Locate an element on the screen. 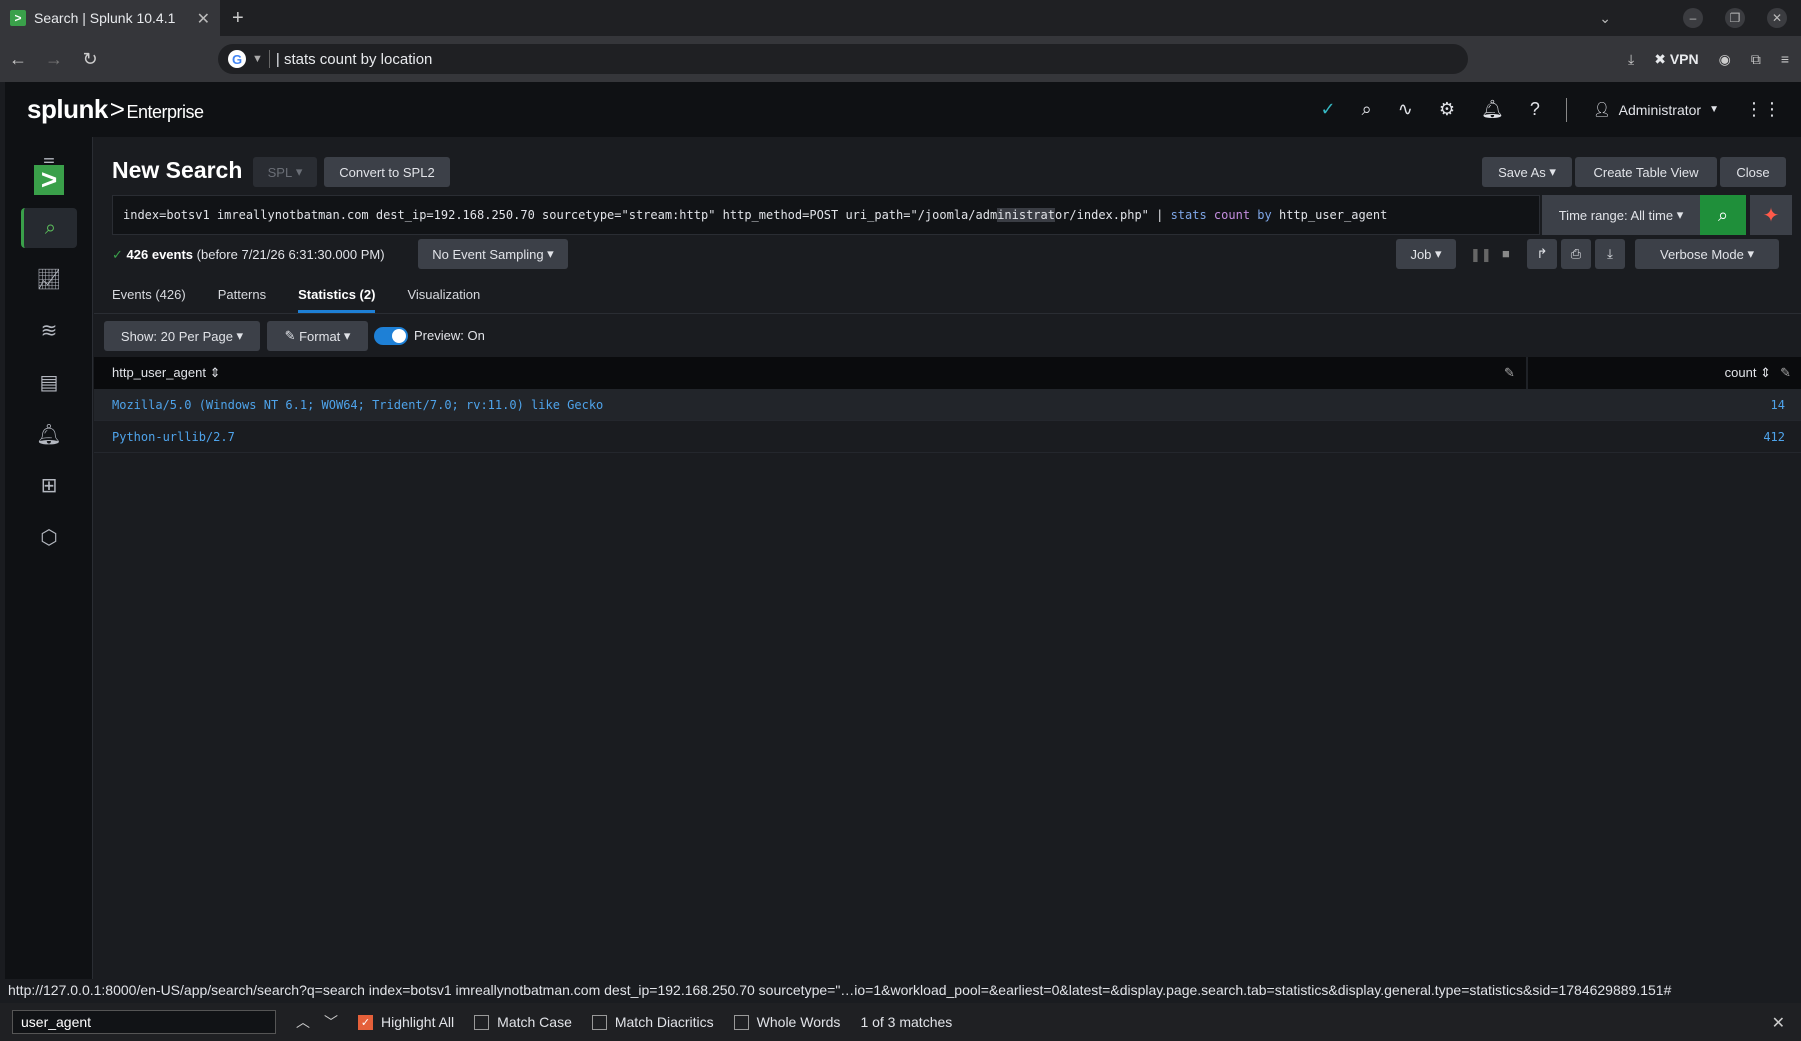 The height and width of the screenshot is (1041, 1801). search-mode-dropdown: Verbose Mode ▾ is located at coordinates (1707, 254).